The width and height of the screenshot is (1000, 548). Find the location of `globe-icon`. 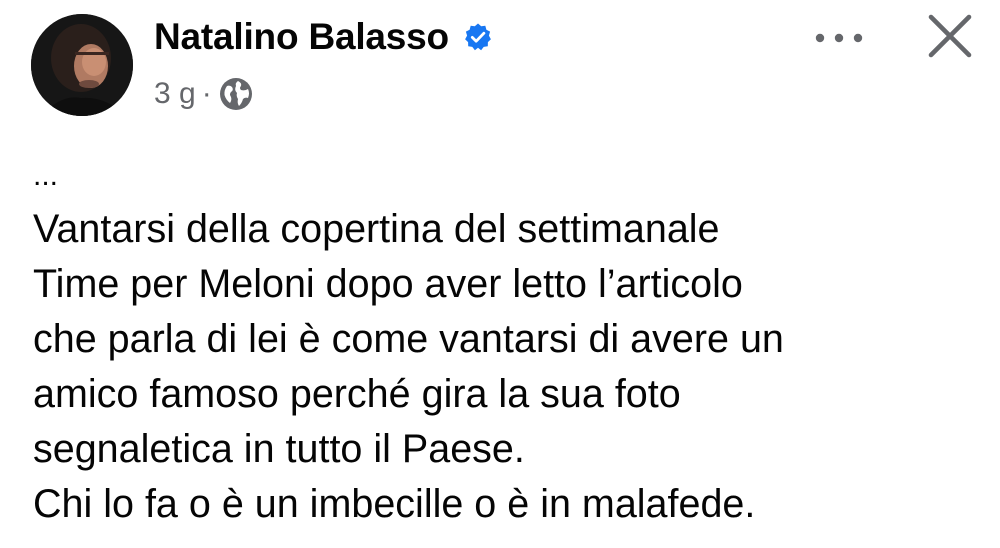

globe-icon is located at coordinates (236, 94).